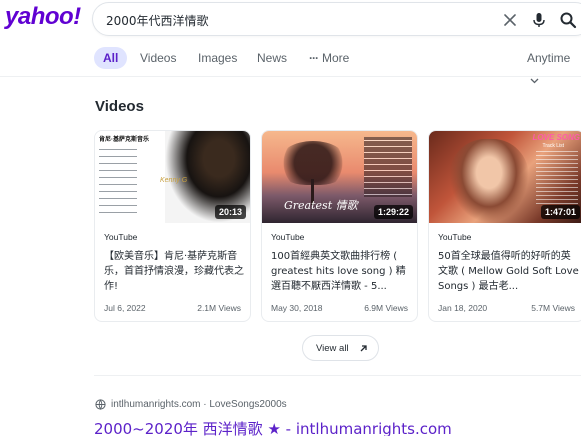 The image size is (581, 436). I want to click on section-divider, so click(337, 375).